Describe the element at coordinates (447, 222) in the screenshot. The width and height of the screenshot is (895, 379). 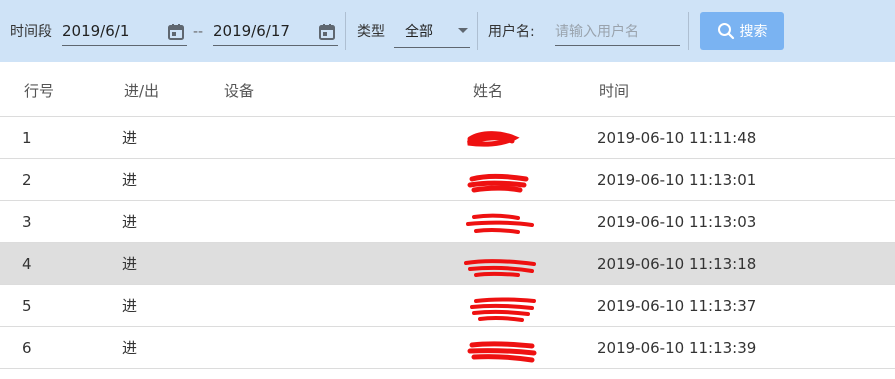
I see `table-row: 3 进 2019-06-10 11:13:03` at that location.